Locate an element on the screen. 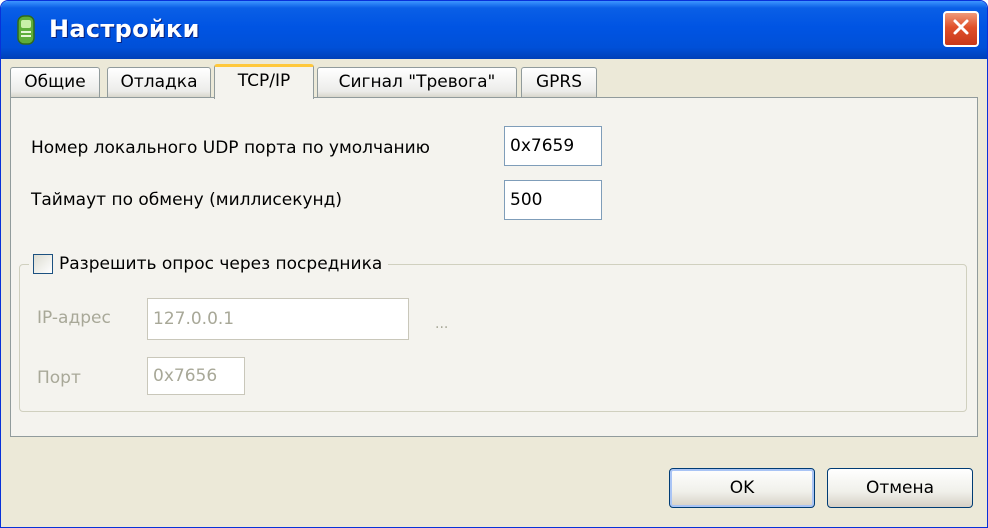  window-title: Настройки is located at coordinates (124, 29).